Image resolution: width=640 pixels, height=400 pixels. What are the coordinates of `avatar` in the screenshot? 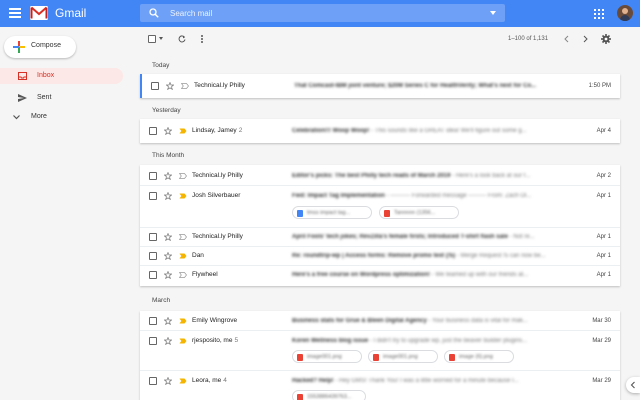 It's located at (625, 13).